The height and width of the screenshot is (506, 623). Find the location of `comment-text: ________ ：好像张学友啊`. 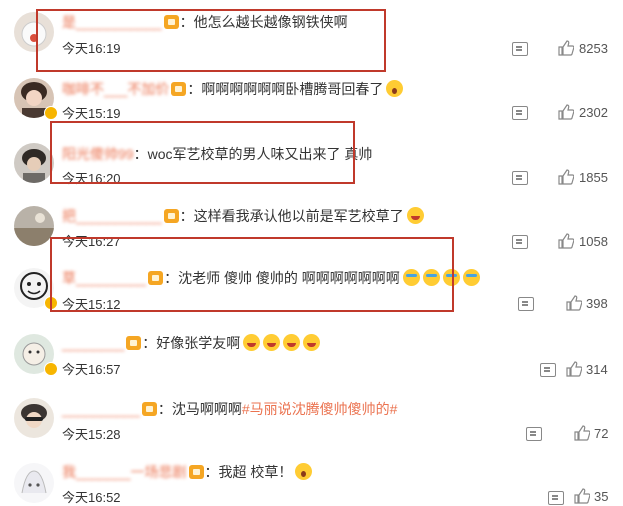

comment-text: ________ ：好像张学友啊 is located at coordinates (191, 343).